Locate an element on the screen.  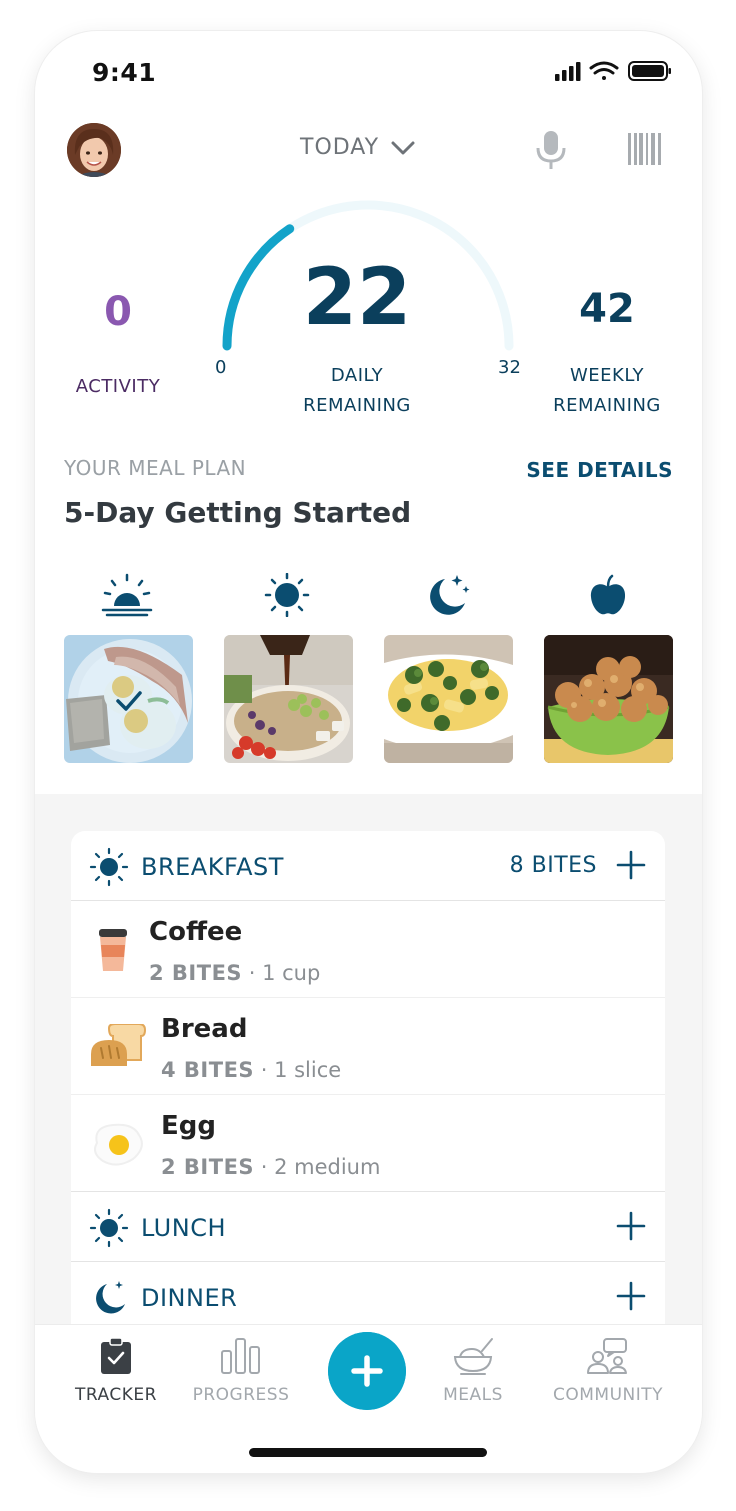
add-breakfast-button is located at coordinates (631, 865).